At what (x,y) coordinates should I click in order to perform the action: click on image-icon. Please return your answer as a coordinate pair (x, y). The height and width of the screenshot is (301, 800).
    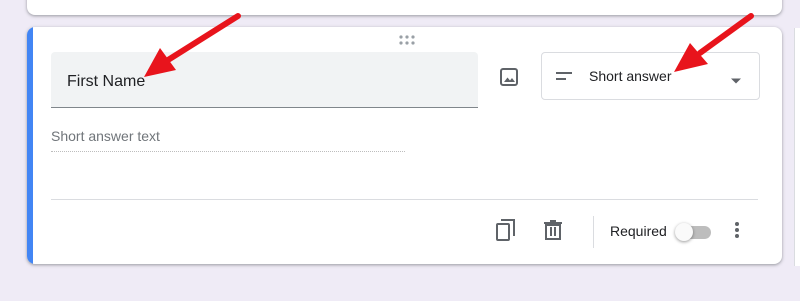
    Looking at the image, I should click on (509, 77).